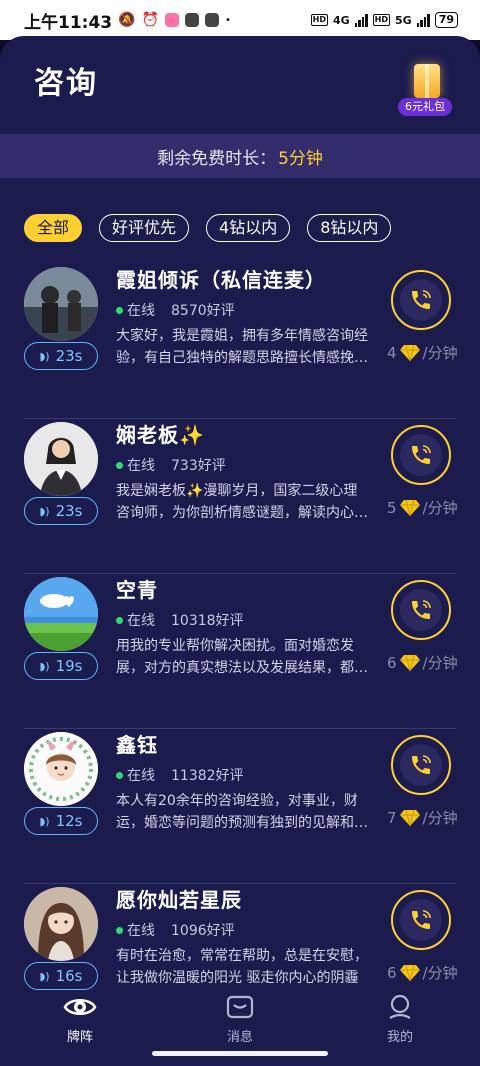  What do you see at coordinates (137, 590) in the screenshot?
I see `consultant-name: 空青` at bounding box center [137, 590].